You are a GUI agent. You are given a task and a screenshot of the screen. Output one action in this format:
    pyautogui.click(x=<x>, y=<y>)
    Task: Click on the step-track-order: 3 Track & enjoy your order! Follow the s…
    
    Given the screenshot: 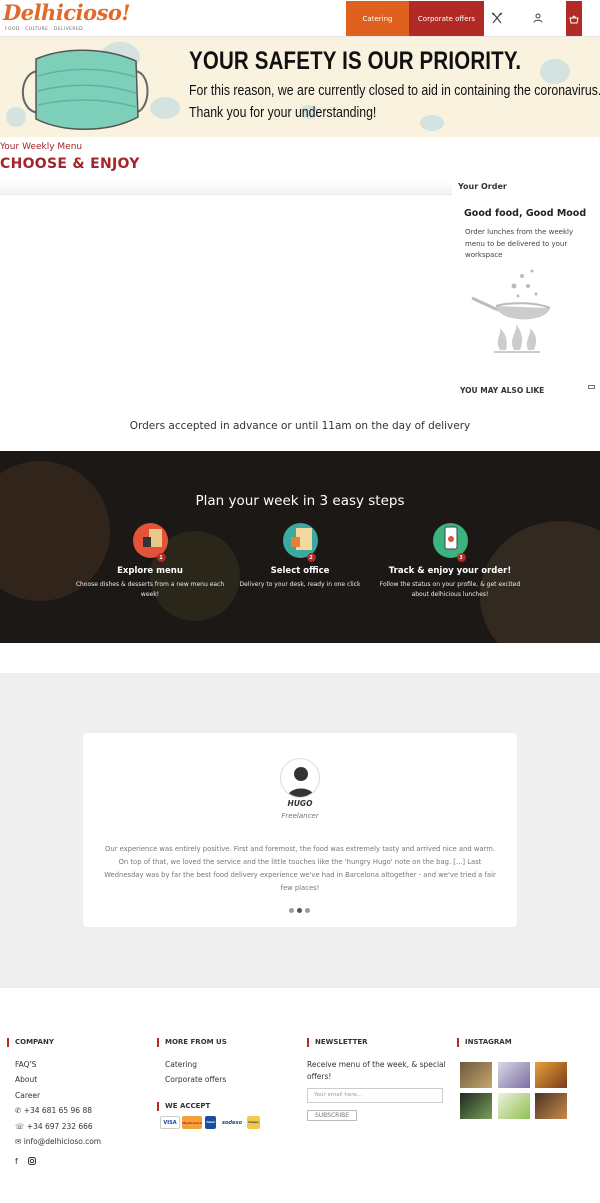 What is the action you would take?
    pyautogui.click(x=450, y=561)
    